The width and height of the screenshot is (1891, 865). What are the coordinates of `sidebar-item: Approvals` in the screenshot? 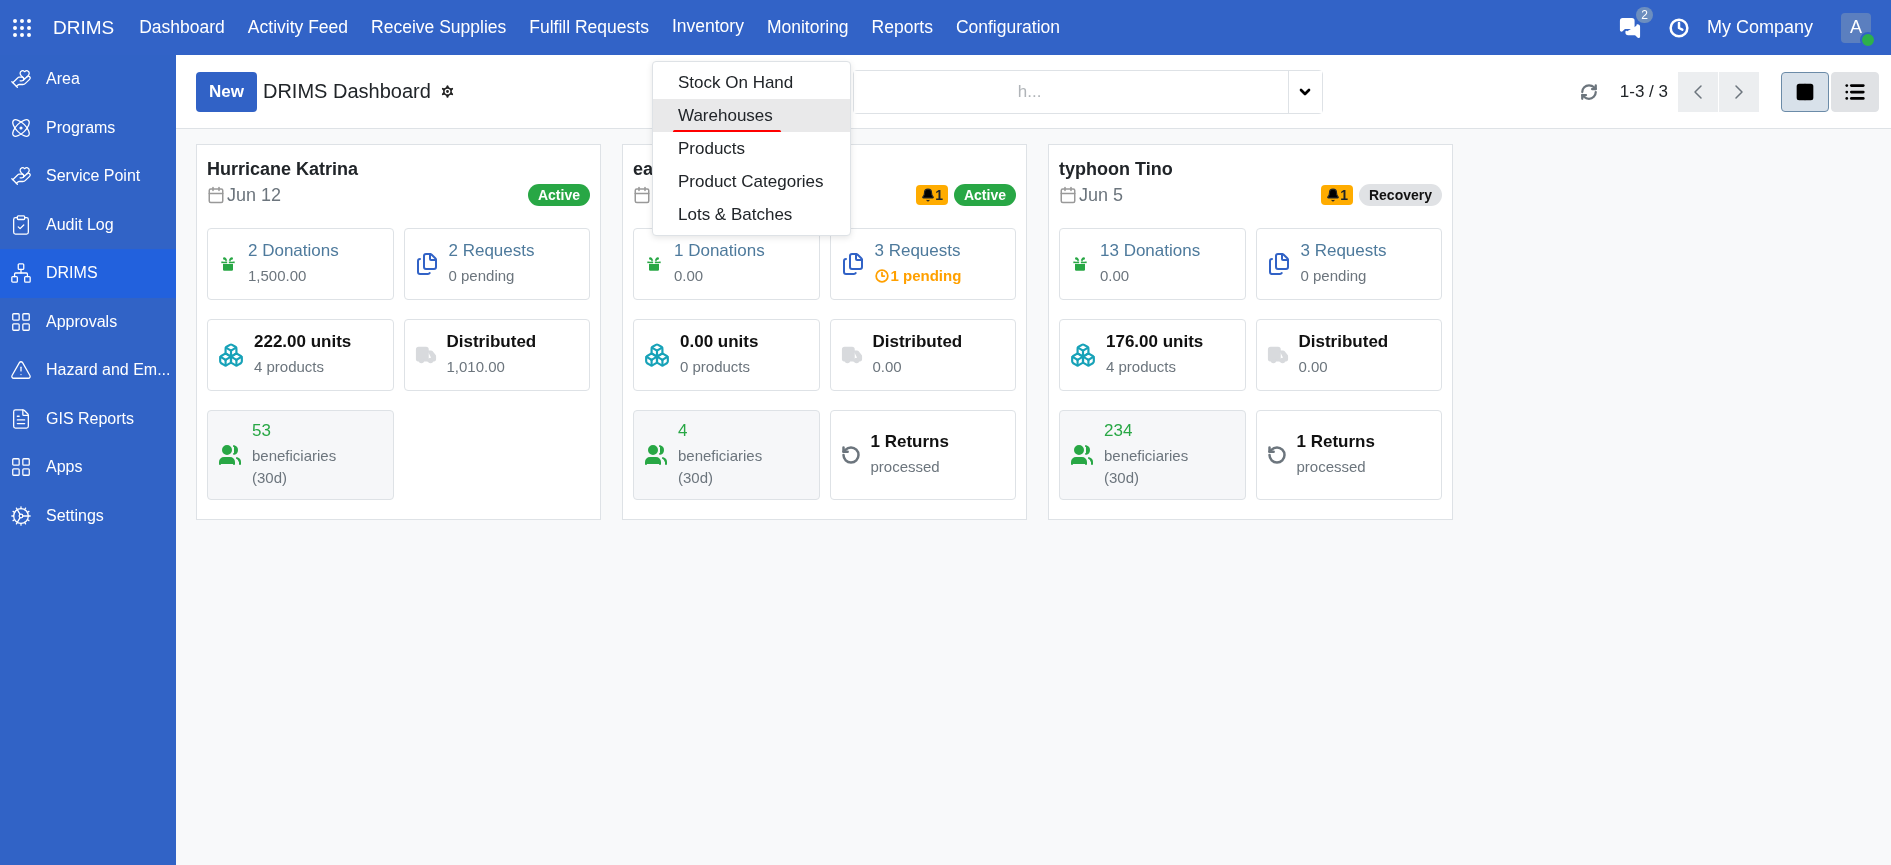 It's located at (88, 321).